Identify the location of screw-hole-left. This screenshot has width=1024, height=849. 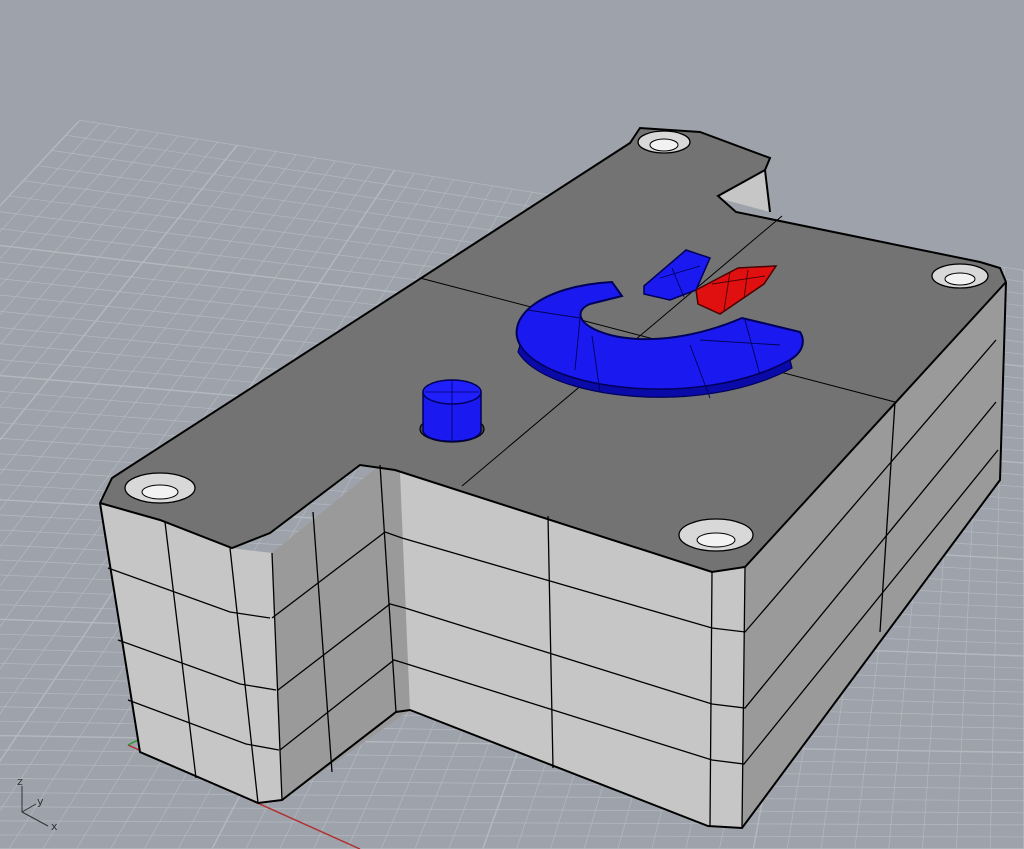
(160, 488).